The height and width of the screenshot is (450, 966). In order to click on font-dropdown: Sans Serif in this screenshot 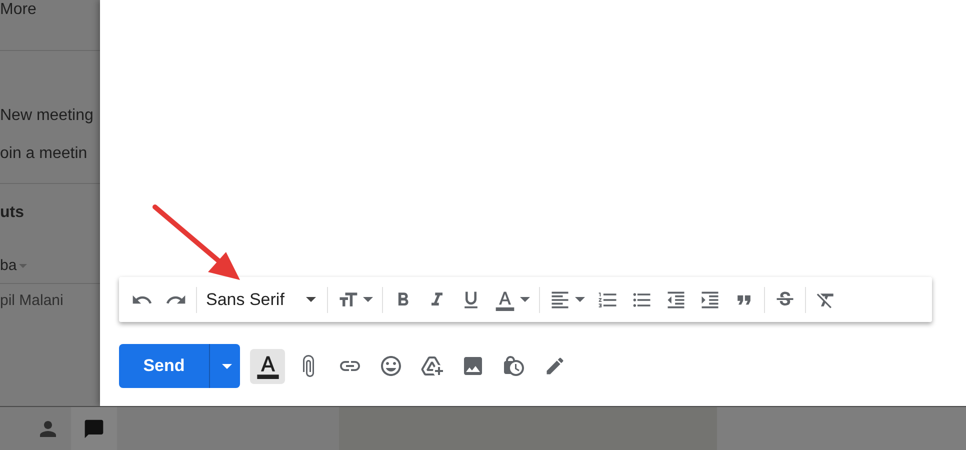, I will do `click(262, 300)`.